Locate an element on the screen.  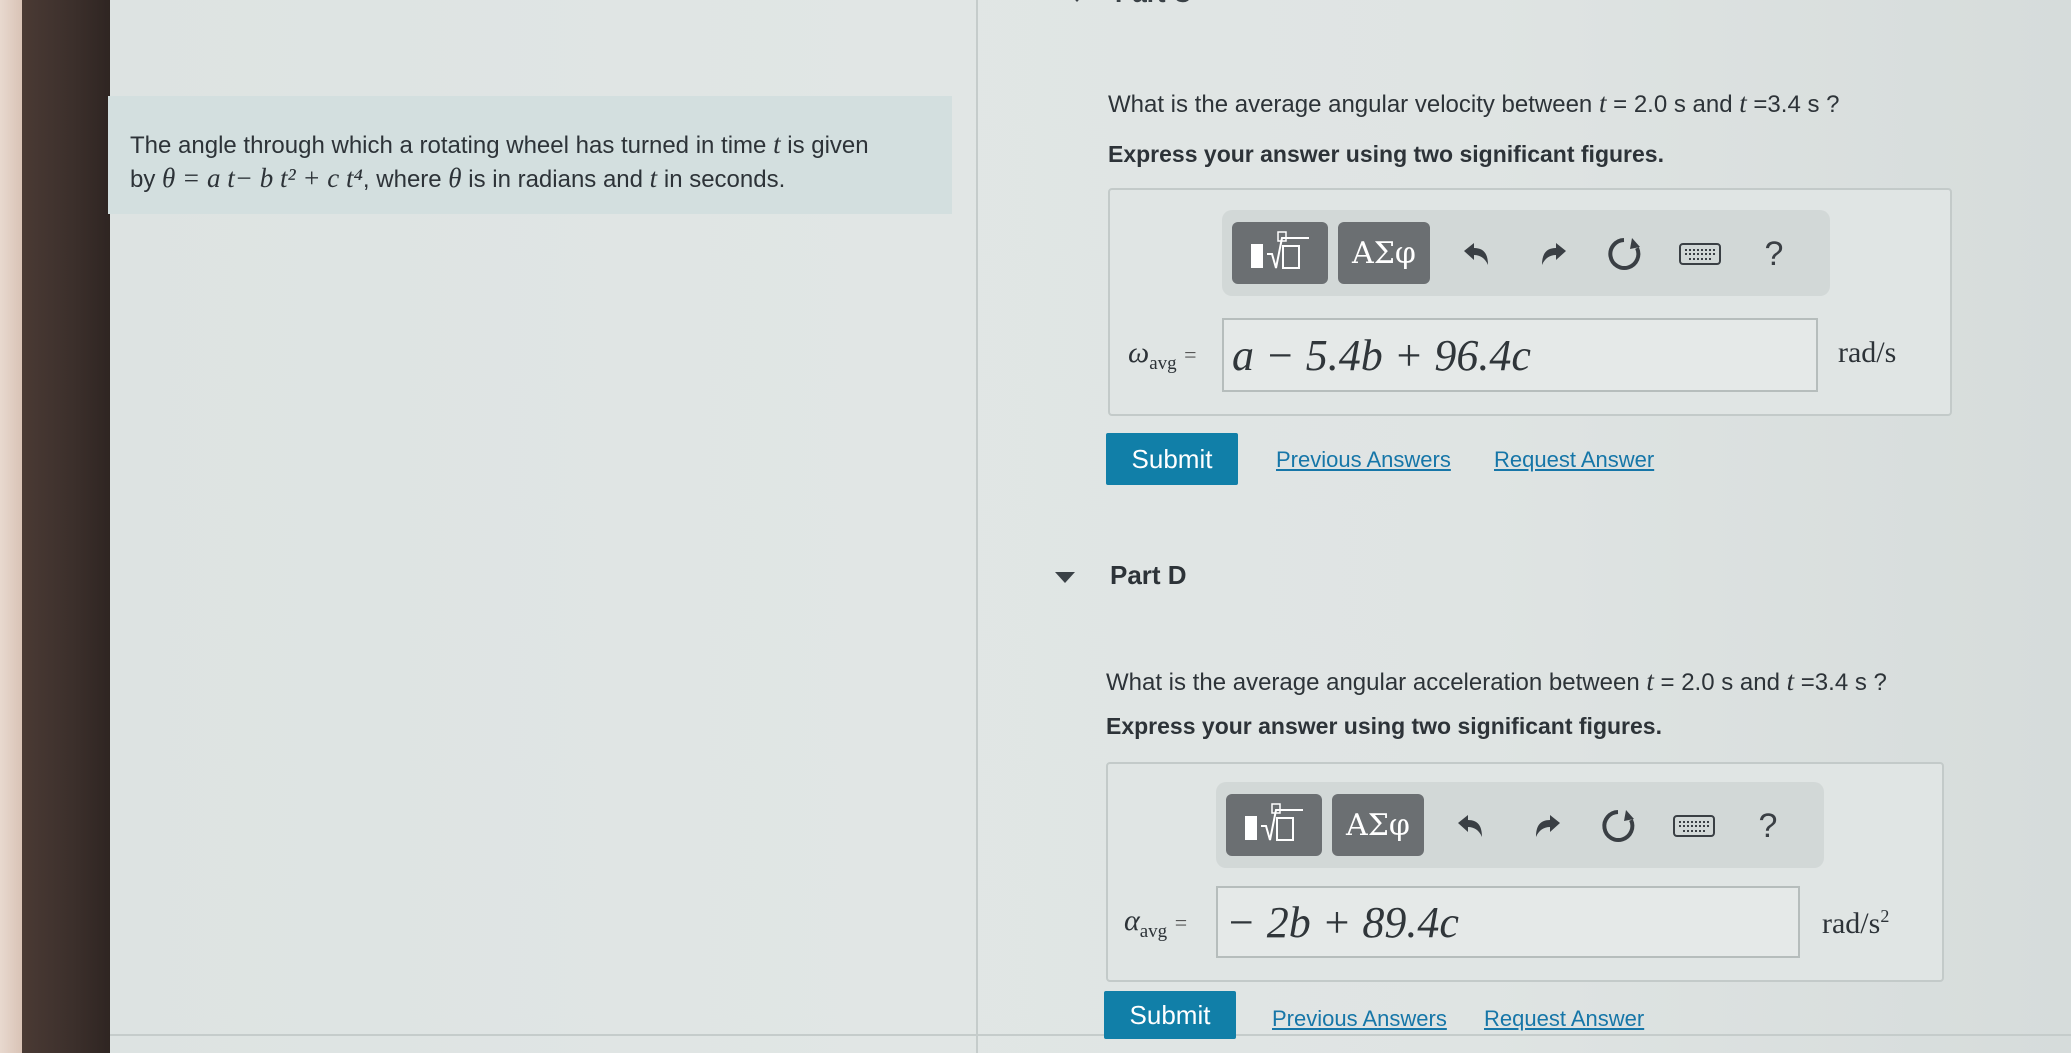
part-d-math-toolbar: ΑΣφ ? is located at coordinates (1520, 825).